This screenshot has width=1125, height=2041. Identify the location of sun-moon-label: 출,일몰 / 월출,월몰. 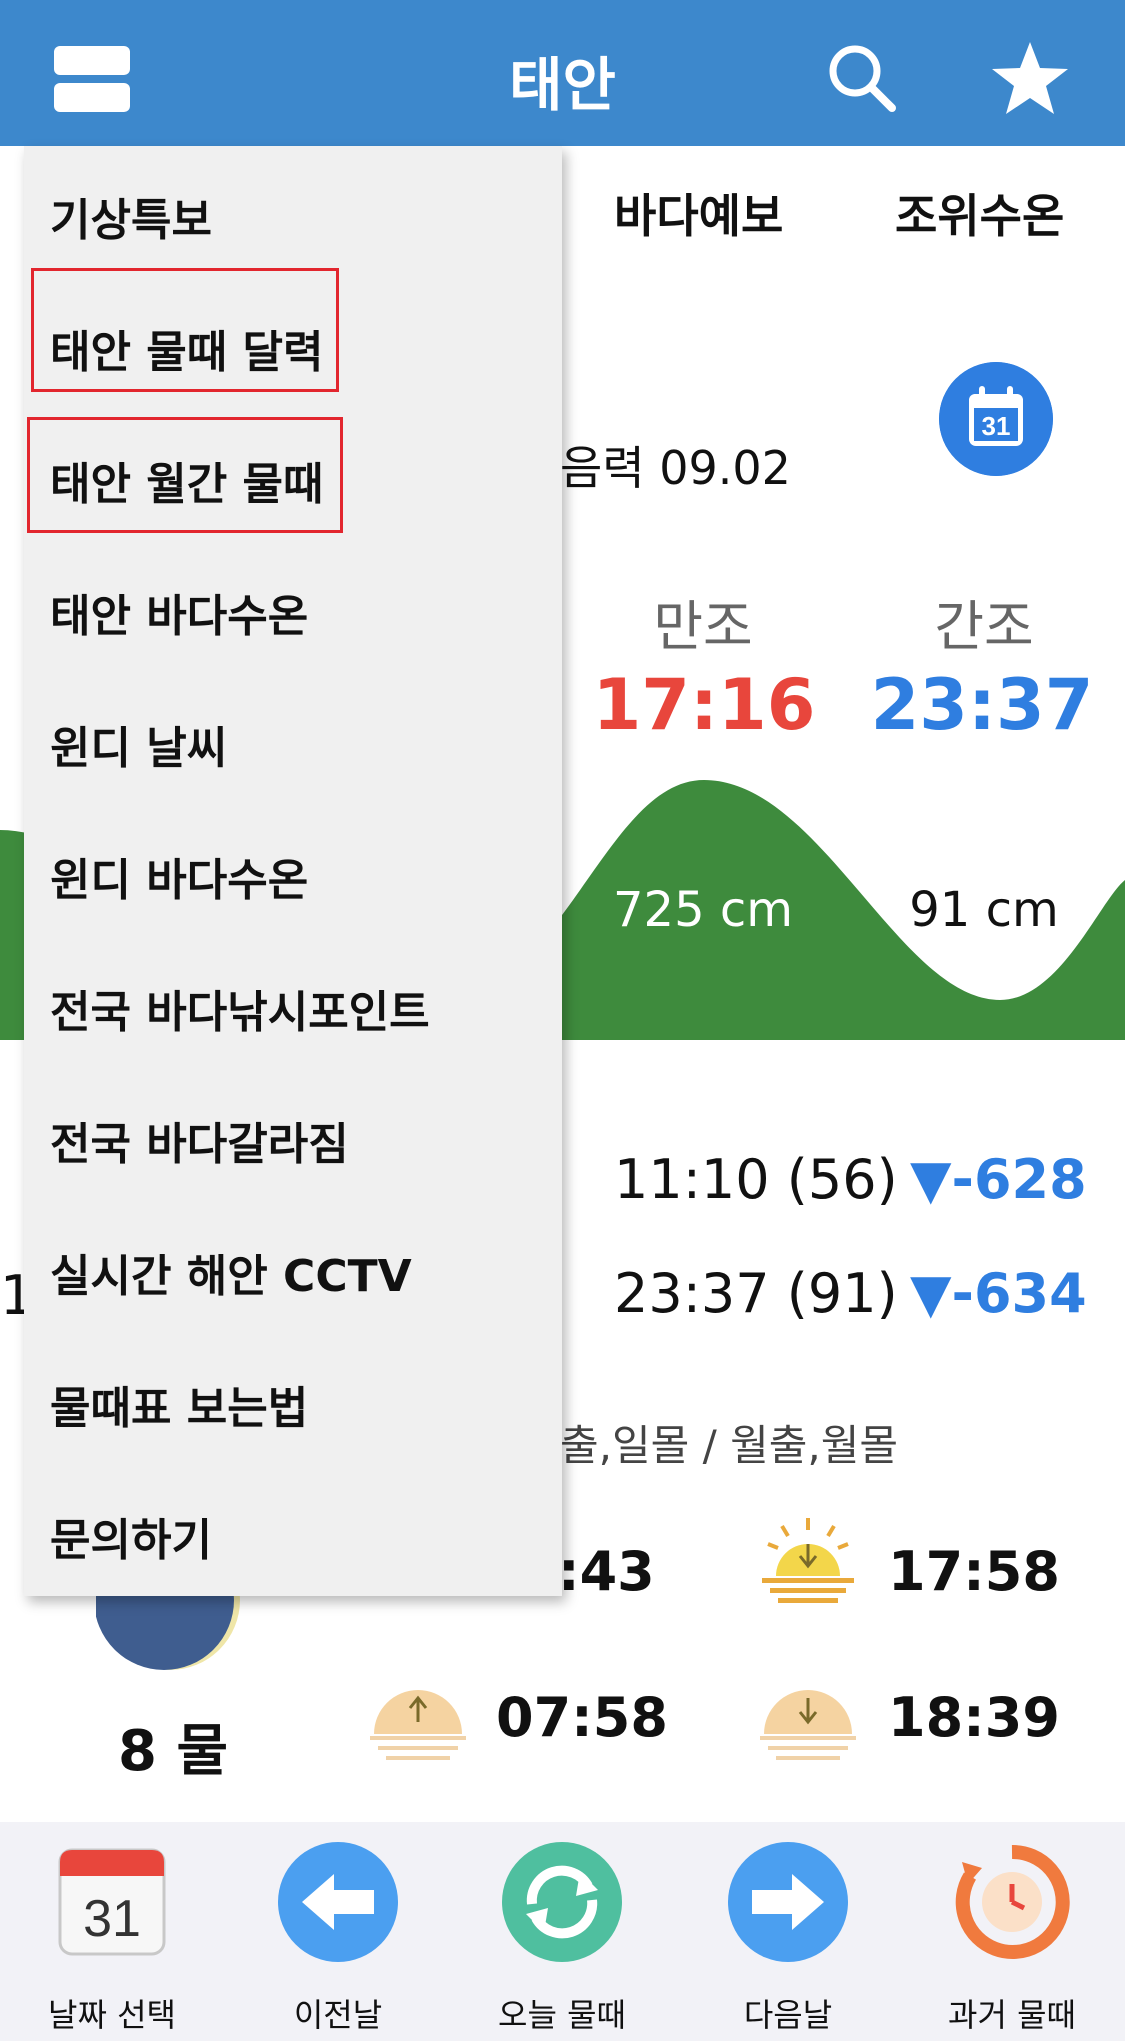
(729, 1445).